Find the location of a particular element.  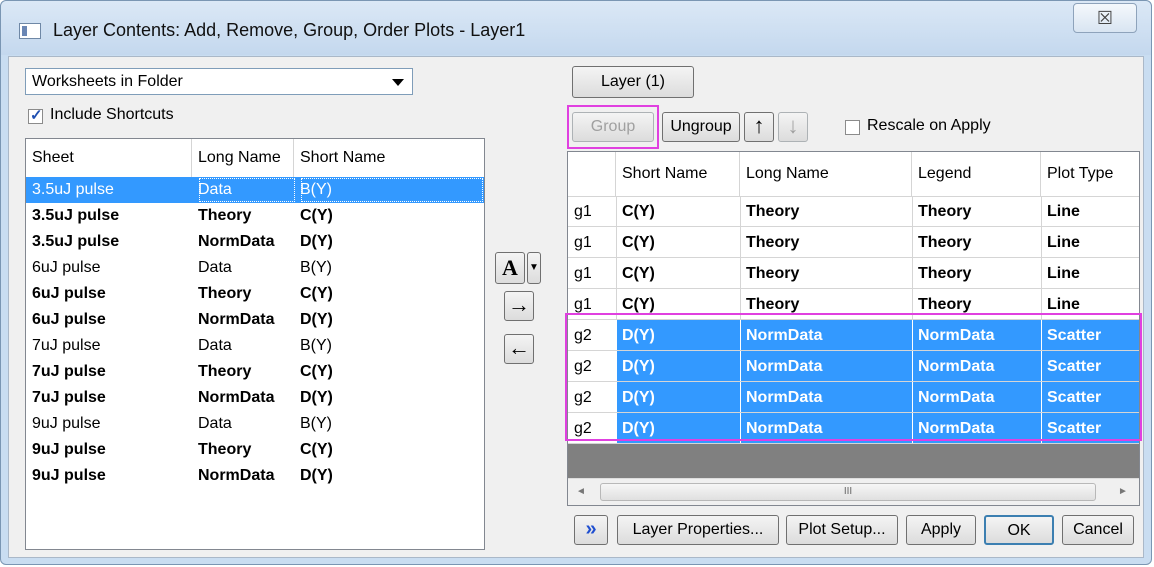

scroll-left-icon: ◄ is located at coordinates (581, 491).